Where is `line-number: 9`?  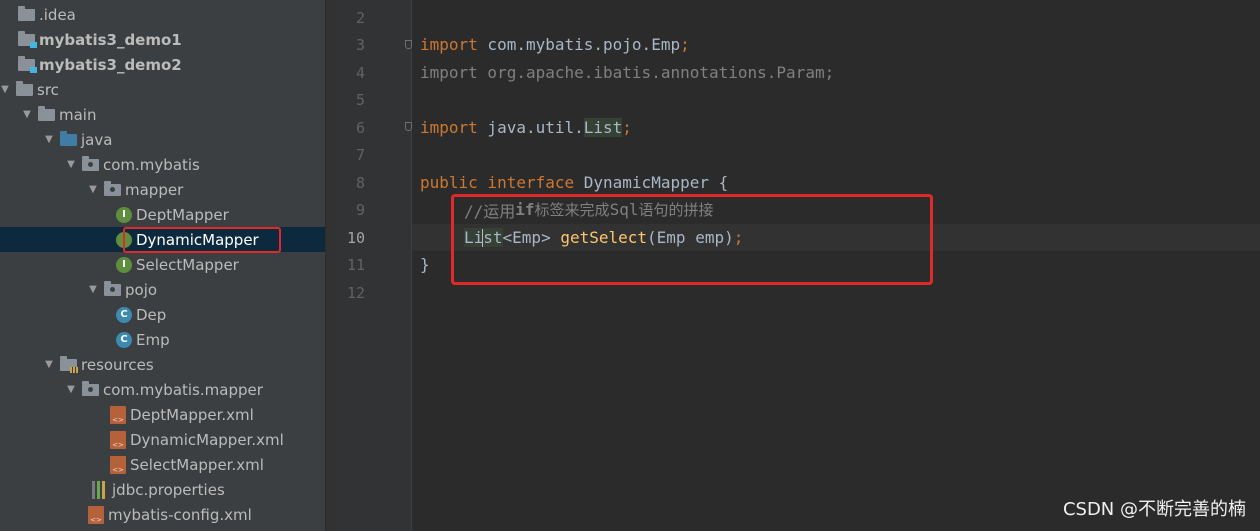 line-number: 9 is located at coordinates (360, 210).